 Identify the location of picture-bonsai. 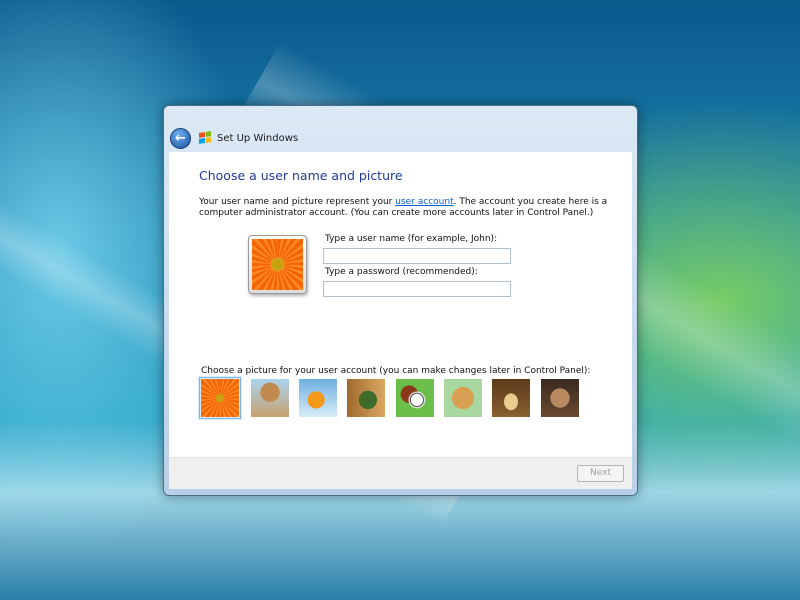
(366, 398).